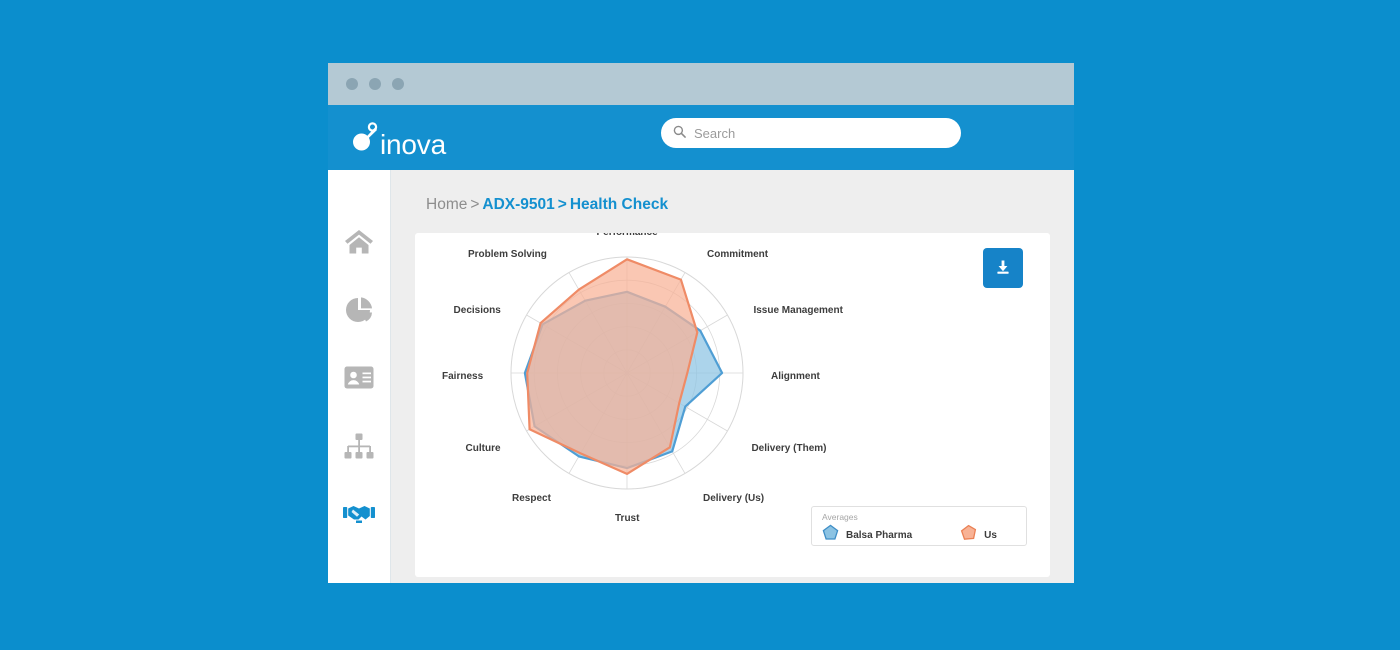 This screenshot has width=1400, height=650. Describe the element at coordinates (364, 139) in the screenshot. I see `inova-droplet-logo` at that location.